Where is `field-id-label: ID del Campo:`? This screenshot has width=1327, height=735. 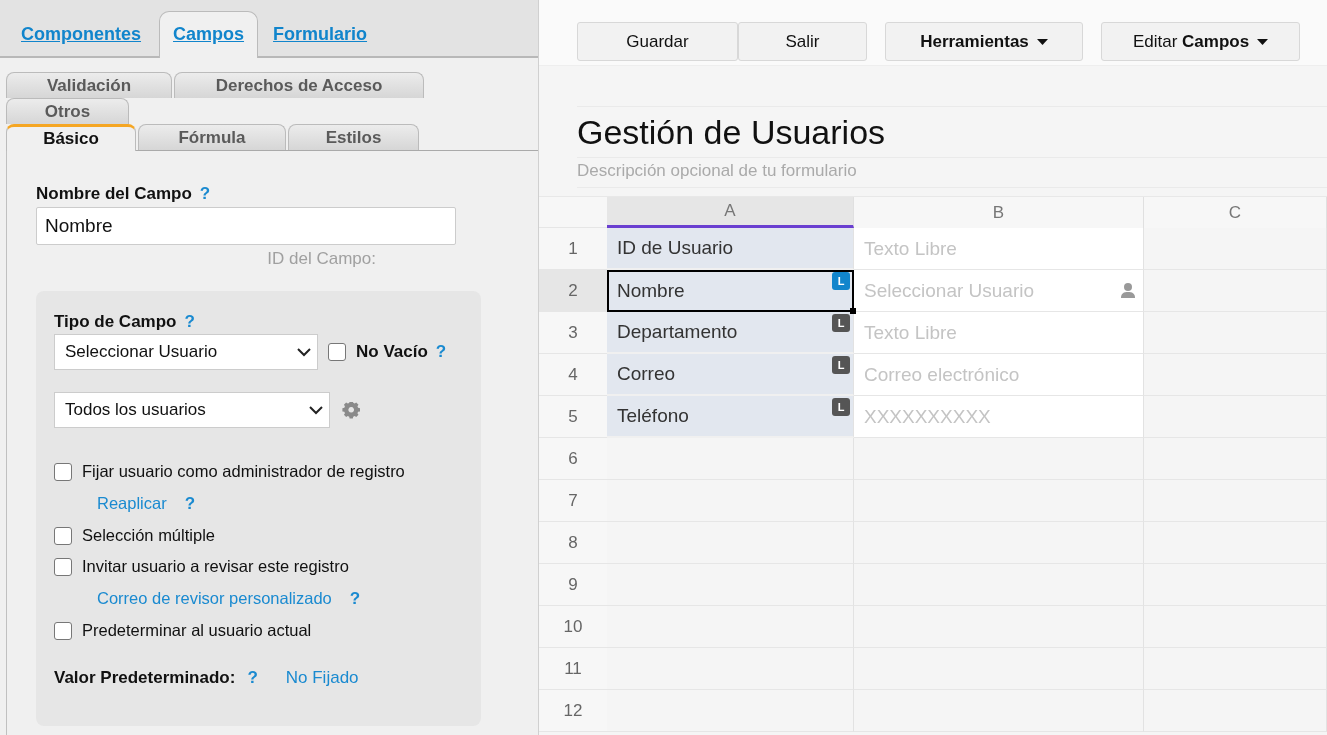
field-id-label: ID del Campo: is located at coordinates (321, 258).